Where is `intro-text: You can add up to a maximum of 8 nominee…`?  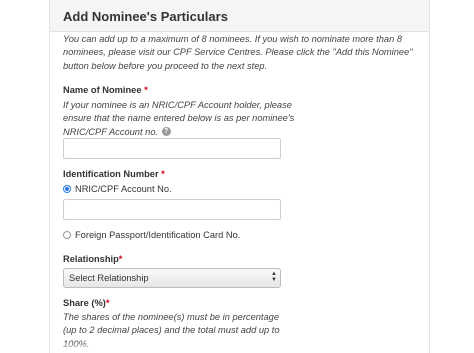 intro-text: You can add up to a maximum of 8 nominee… is located at coordinates (238, 52).